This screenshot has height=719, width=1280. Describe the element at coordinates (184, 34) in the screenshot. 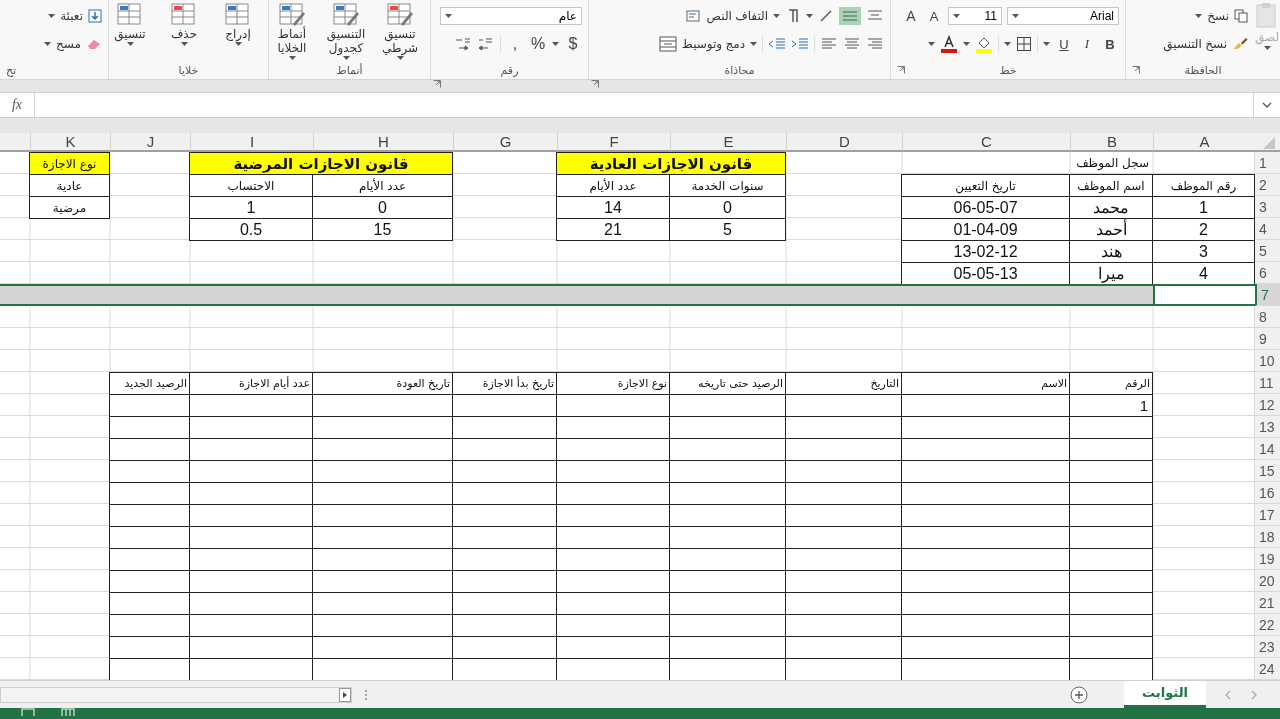

I see `cells-button: حذف` at that location.